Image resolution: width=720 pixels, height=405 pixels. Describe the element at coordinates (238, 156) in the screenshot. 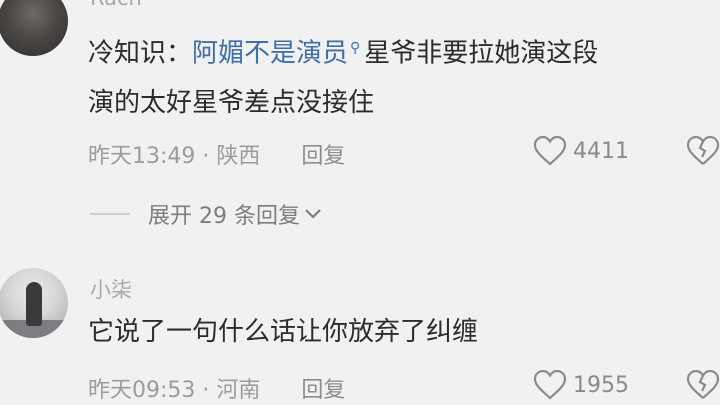

I see `comment-location: 陕西` at that location.